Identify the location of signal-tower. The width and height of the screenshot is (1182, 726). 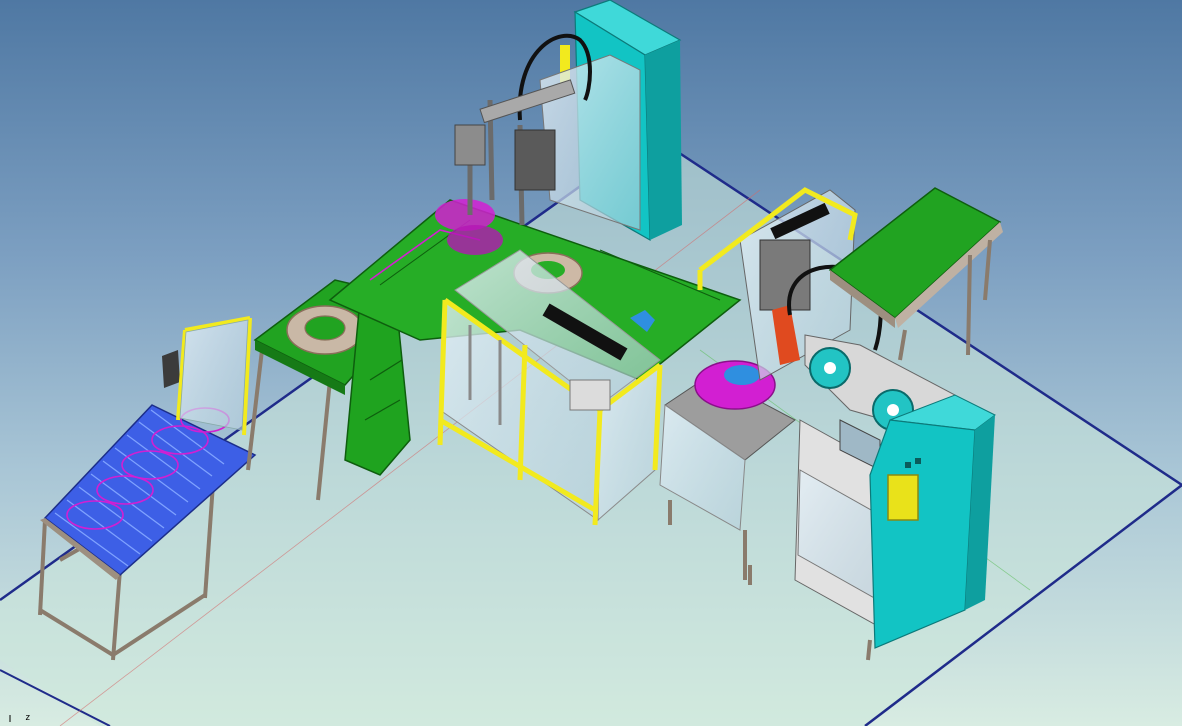
(171, 369).